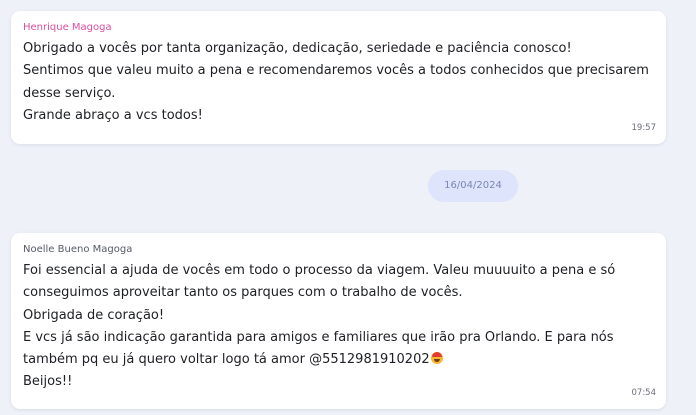  I want to click on message-timestamp: 19:57, so click(644, 128).